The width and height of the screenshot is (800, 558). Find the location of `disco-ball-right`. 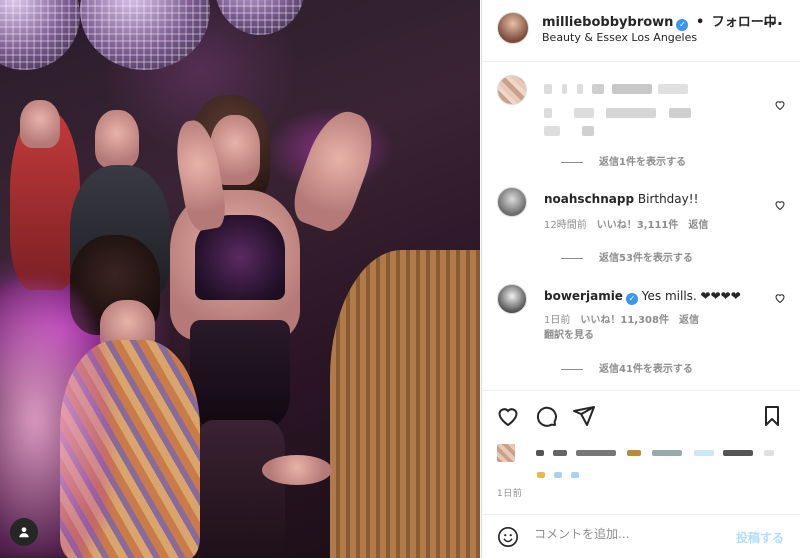

disco-ball-right is located at coordinates (260, 17).